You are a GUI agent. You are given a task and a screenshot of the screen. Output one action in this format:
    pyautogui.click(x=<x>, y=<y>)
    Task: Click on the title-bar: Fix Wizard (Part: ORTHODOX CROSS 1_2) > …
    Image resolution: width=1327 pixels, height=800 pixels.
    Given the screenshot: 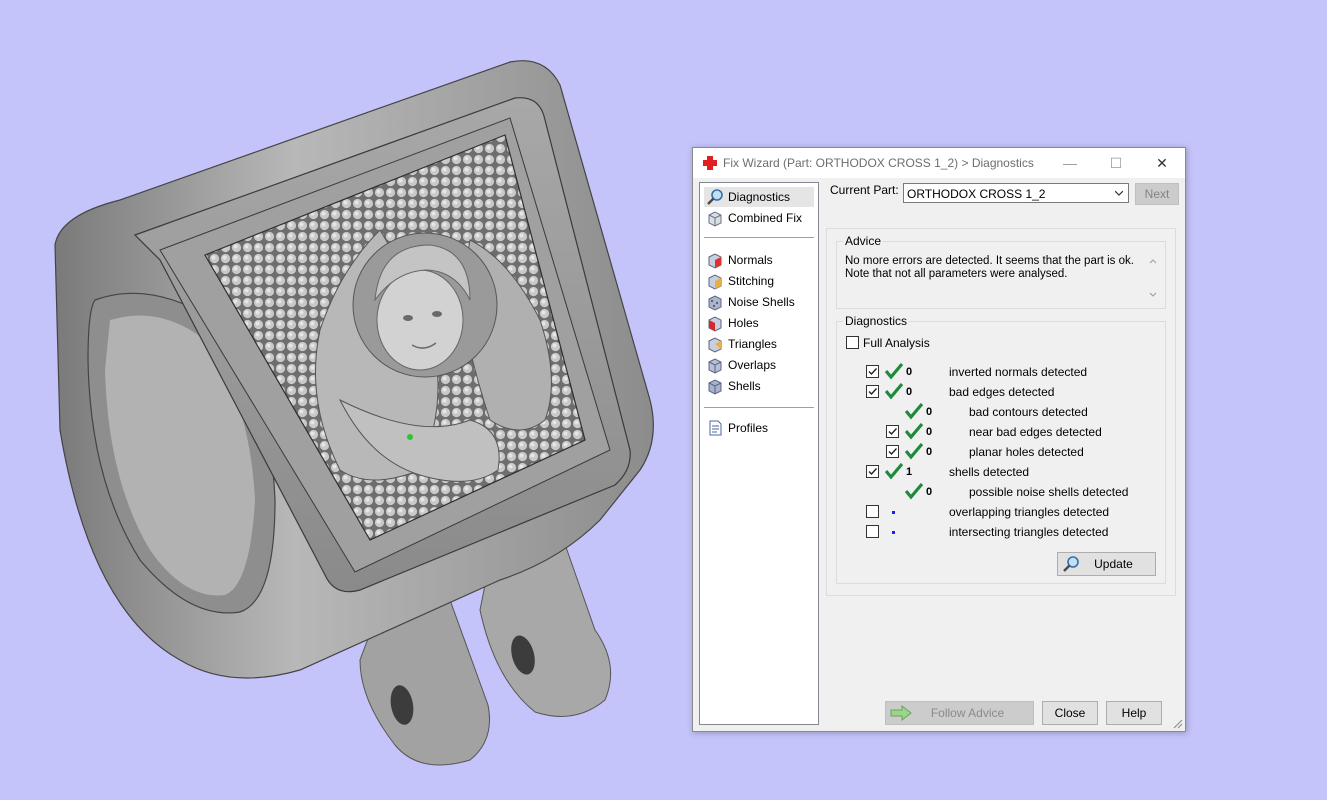 What is the action you would take?
    pyautogui.click(x=939, y=163)
    